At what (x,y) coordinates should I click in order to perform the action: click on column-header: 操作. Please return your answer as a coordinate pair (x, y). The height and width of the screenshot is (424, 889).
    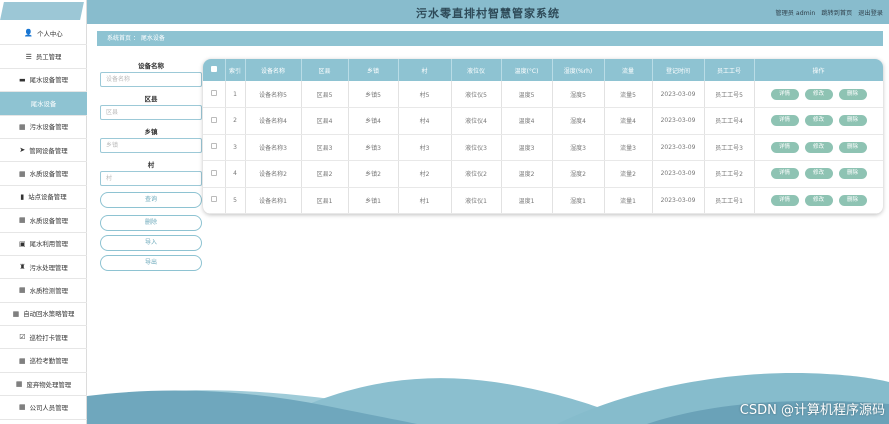
    Looking at the image, I should click on (818, 70).